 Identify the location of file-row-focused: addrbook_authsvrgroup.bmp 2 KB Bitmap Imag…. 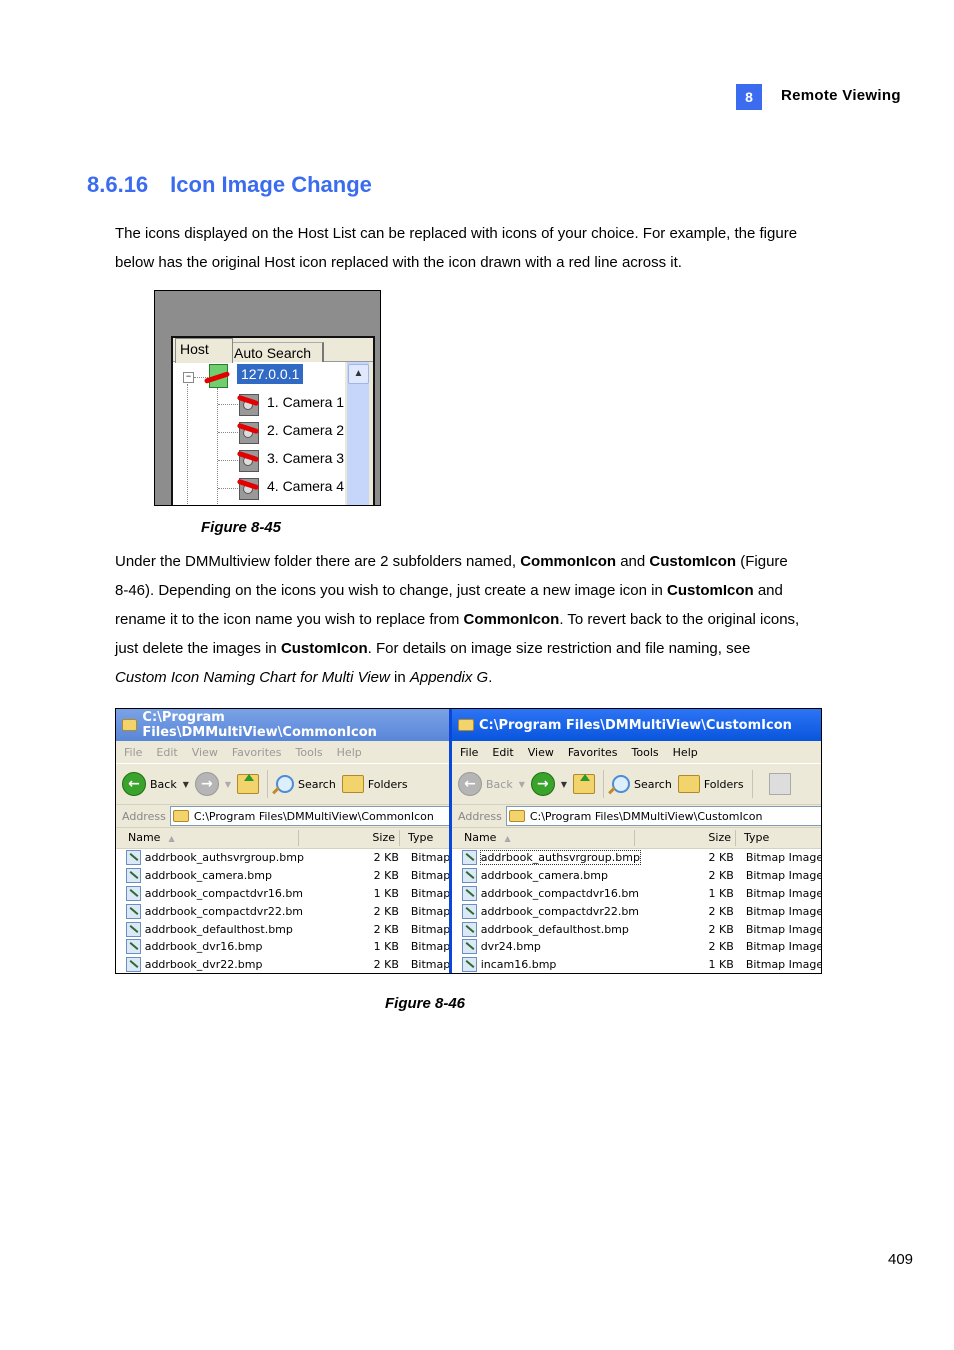
(636, 858).